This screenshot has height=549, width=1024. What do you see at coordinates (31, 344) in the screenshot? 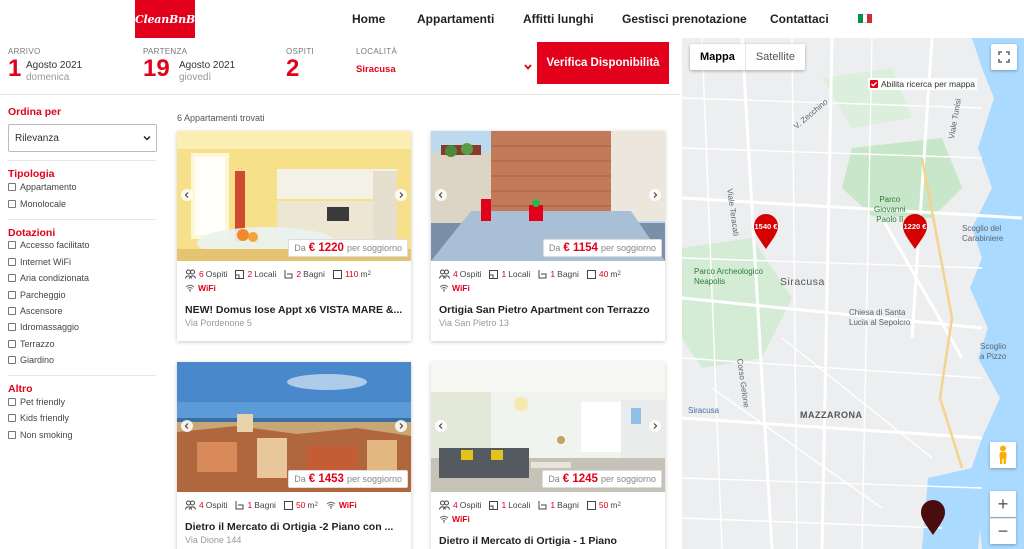
I see `filter-terrazzo: Terrazzo` at bounding box center [31, 344].